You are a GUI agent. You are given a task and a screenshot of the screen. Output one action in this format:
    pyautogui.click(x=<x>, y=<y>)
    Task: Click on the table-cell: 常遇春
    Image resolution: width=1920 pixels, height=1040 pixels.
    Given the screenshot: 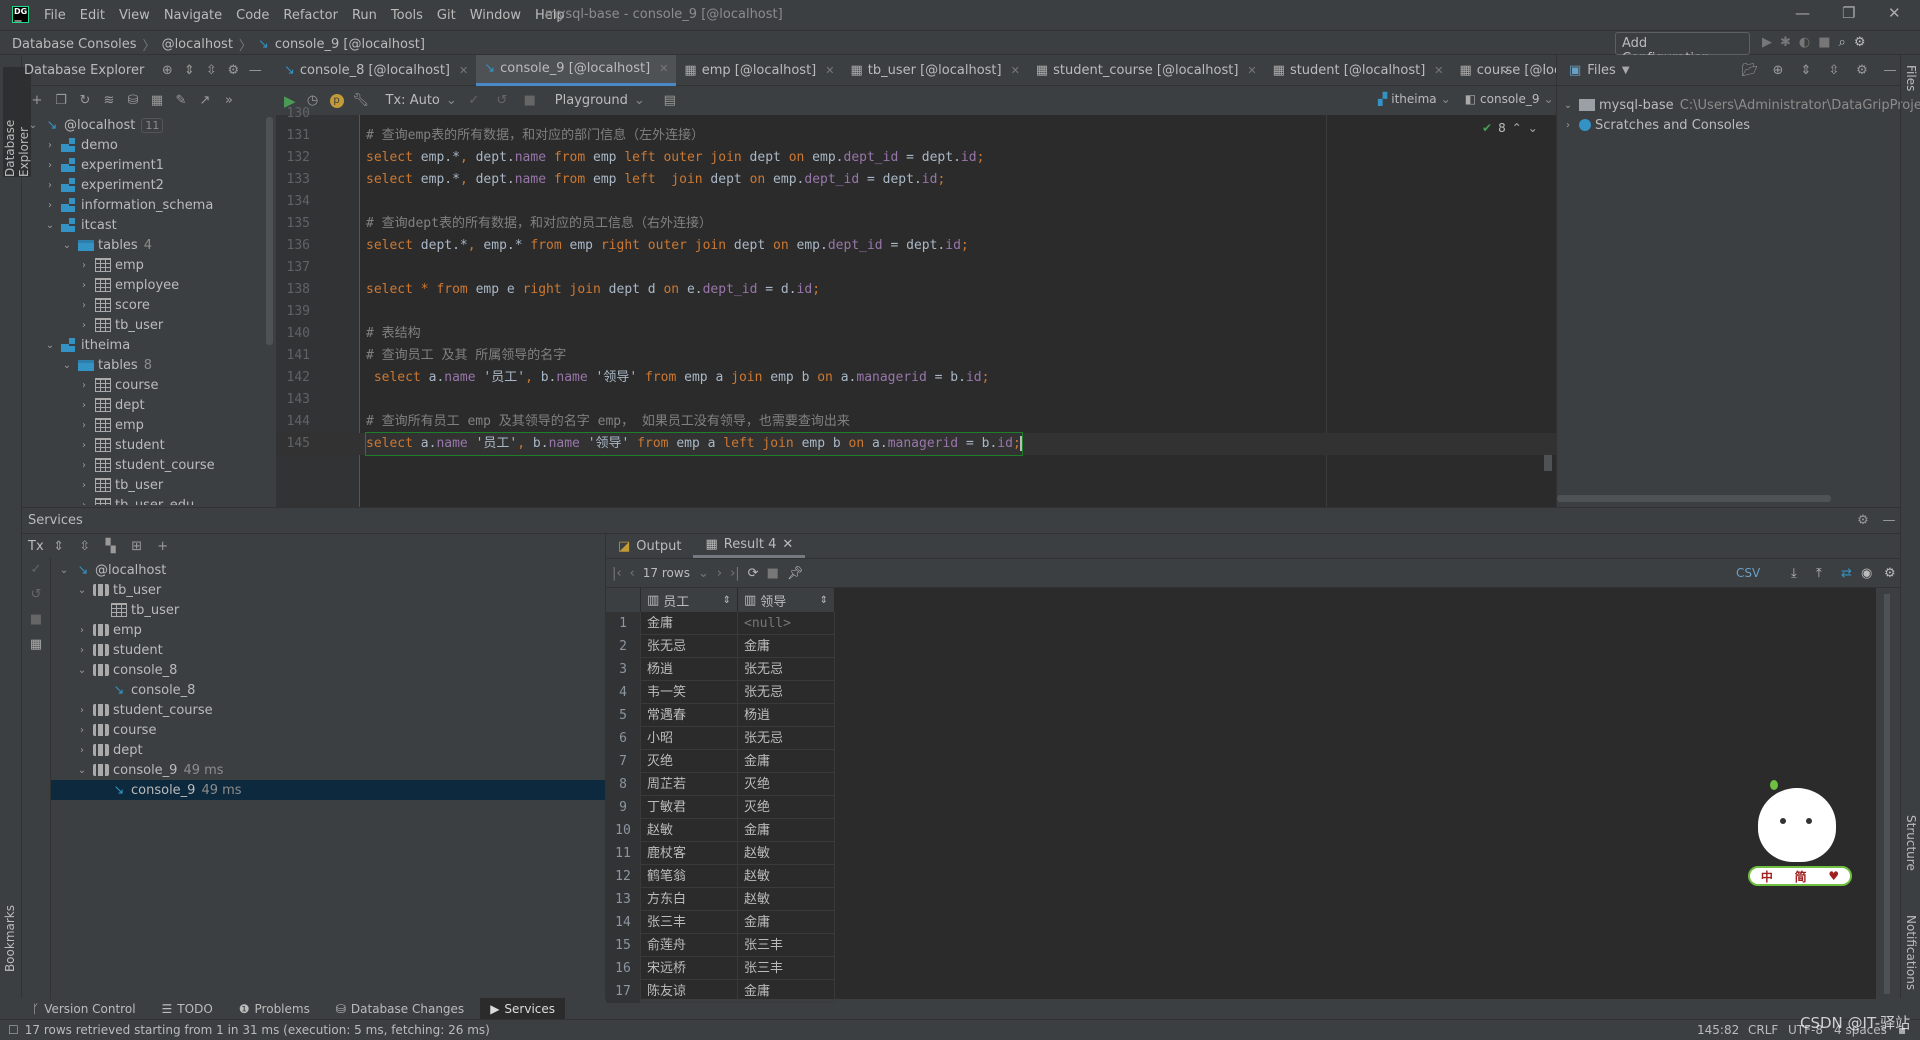 What is the action you would take?
    pyautogui.click(x=689, y=715)
    